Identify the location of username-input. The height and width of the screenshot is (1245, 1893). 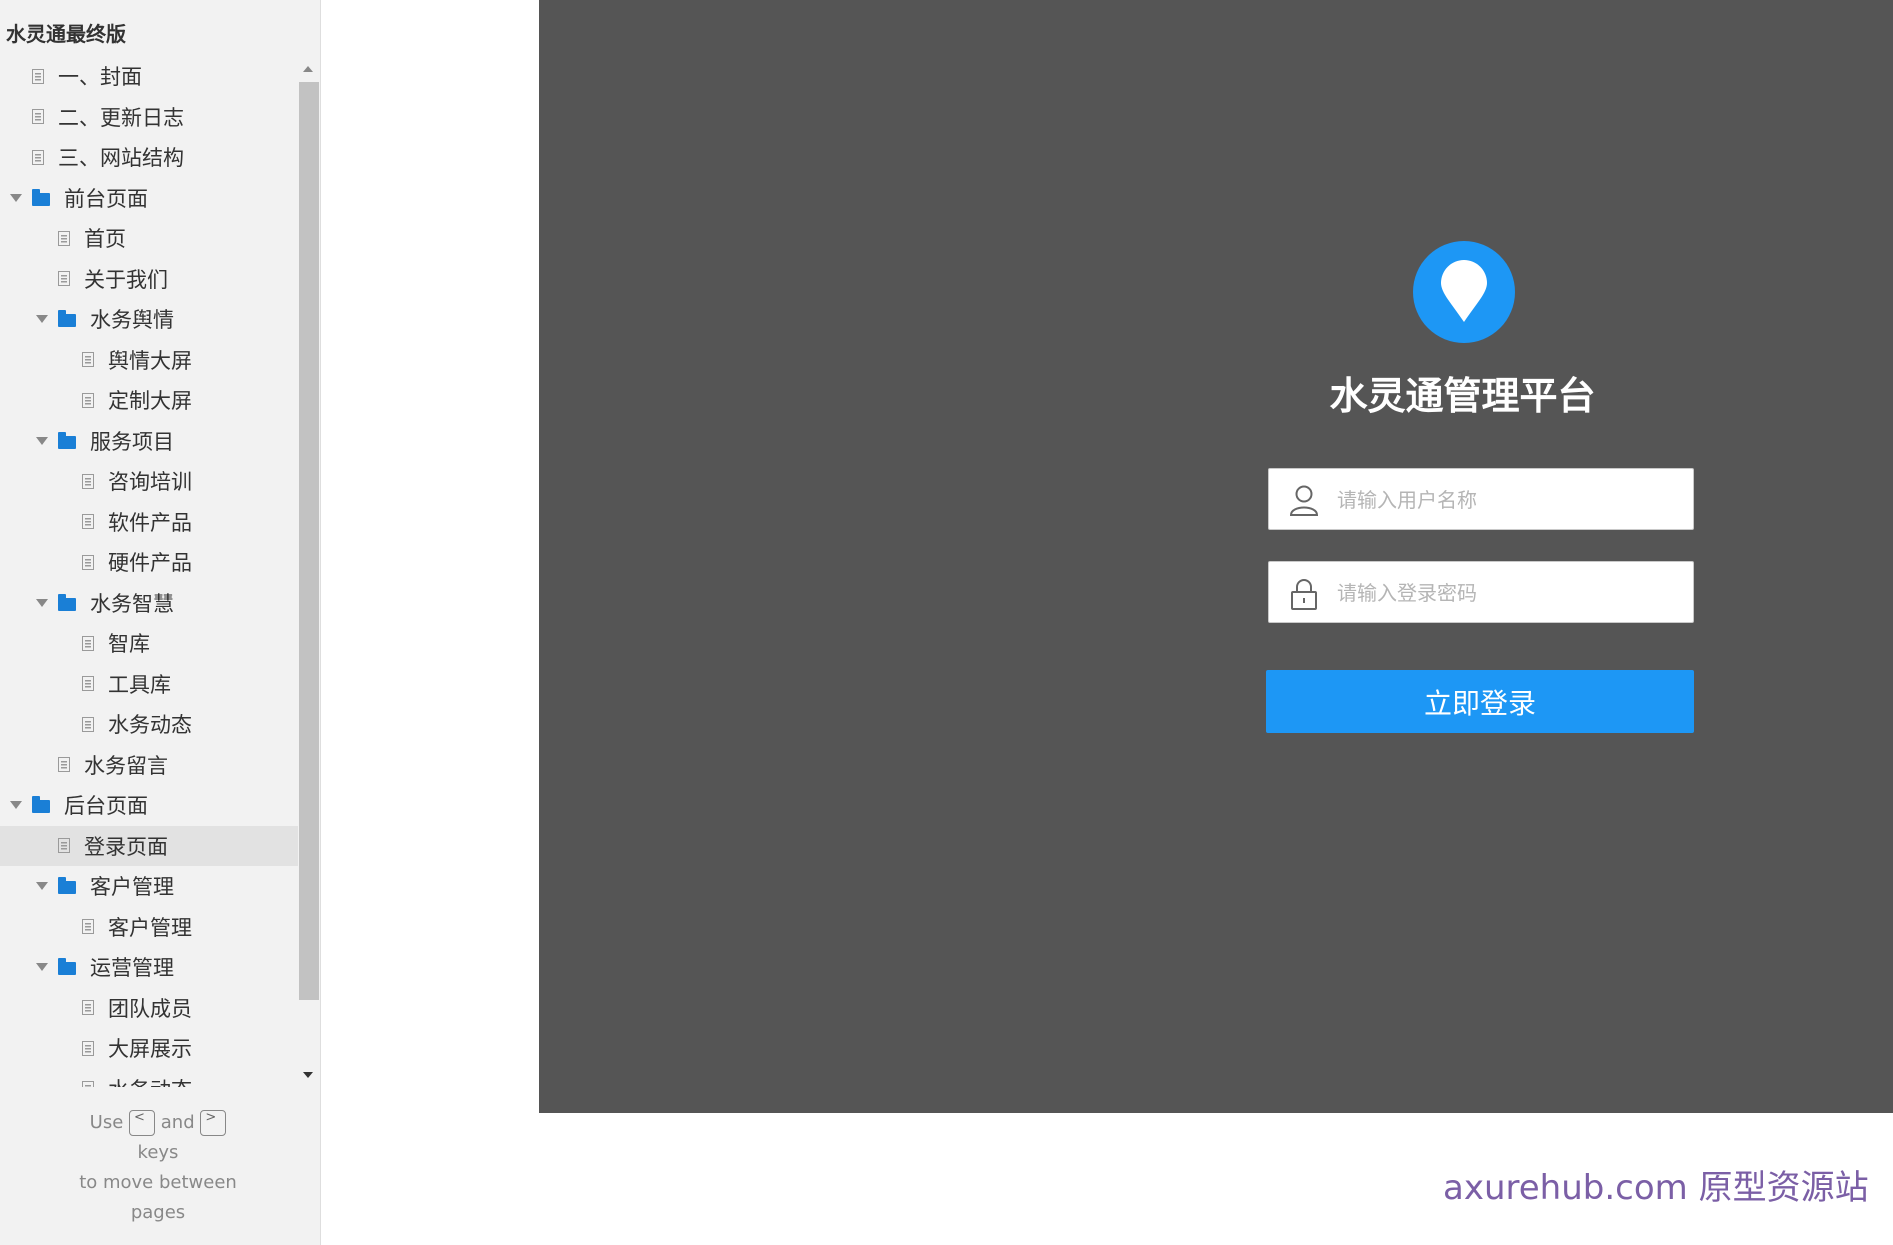
(1507, 500).